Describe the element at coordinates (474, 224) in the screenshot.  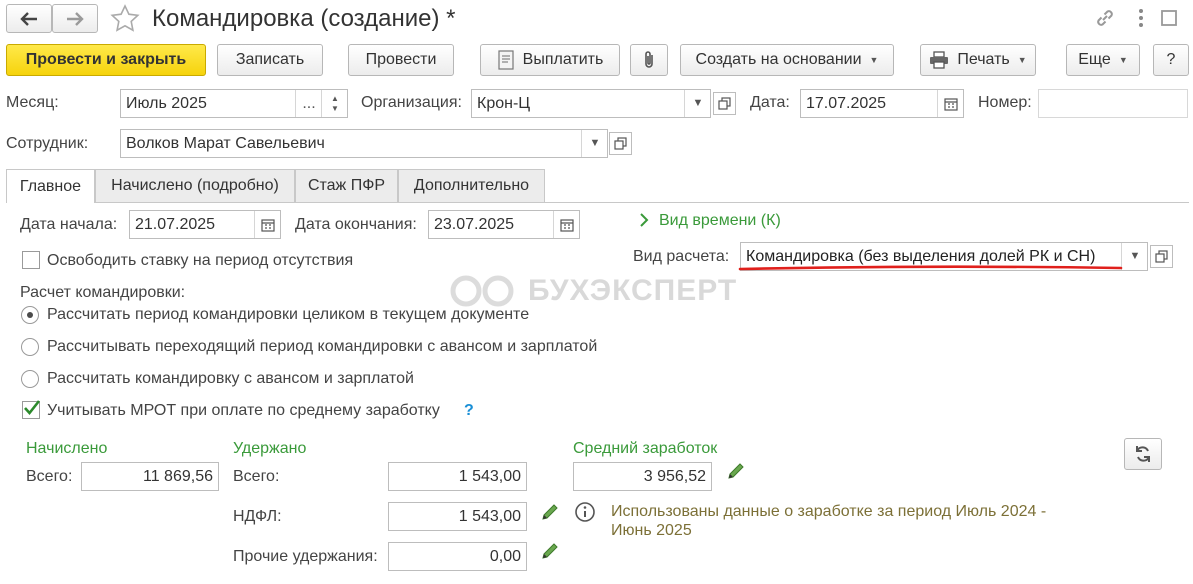
I see `end-date-value: 23.07.2025` at that location.